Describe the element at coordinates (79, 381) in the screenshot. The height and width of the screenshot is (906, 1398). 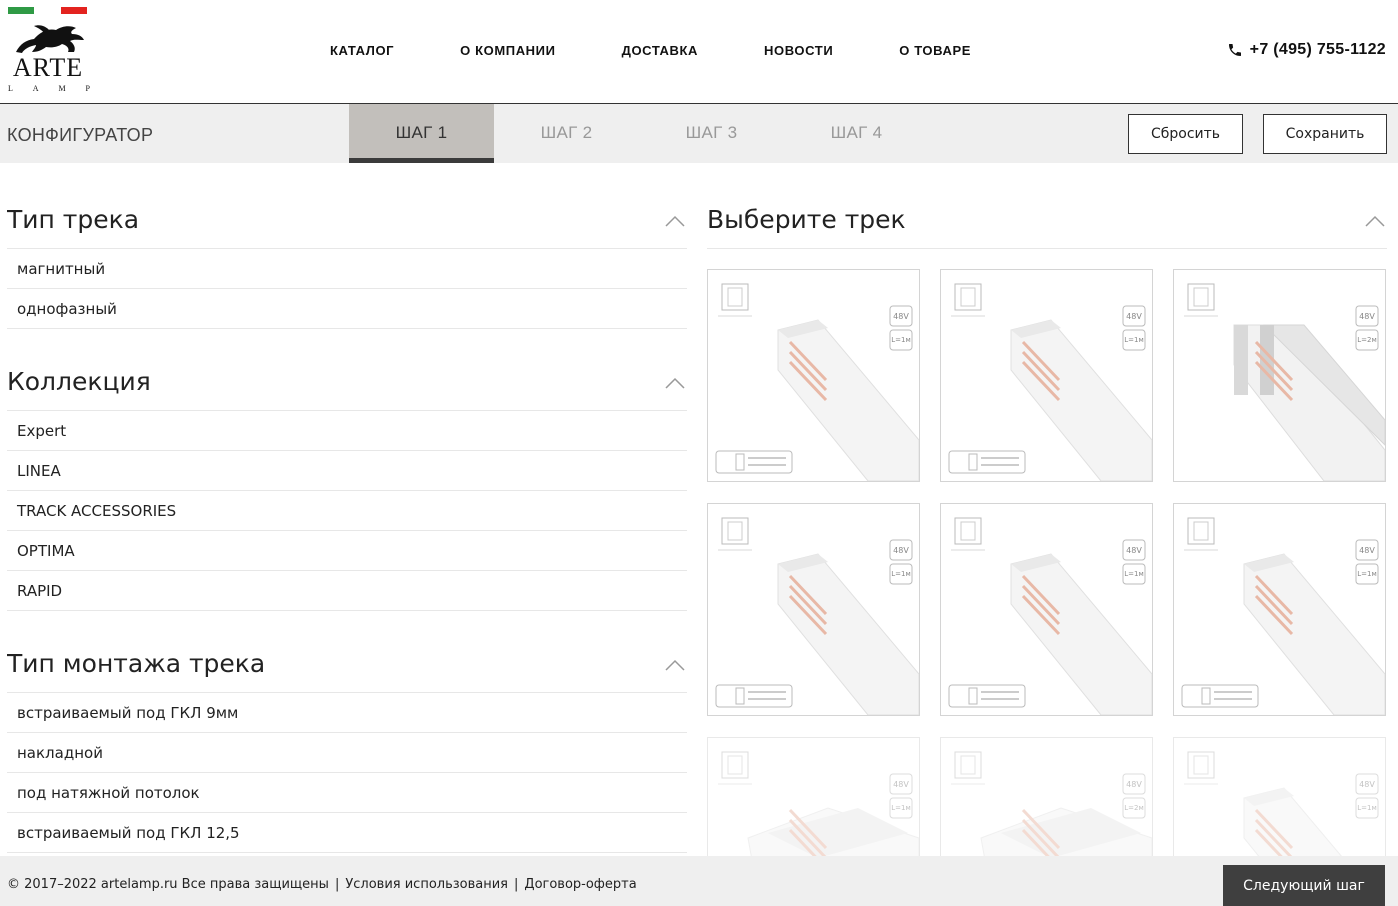
I see `filter-group-title: Коллекция` at that location.